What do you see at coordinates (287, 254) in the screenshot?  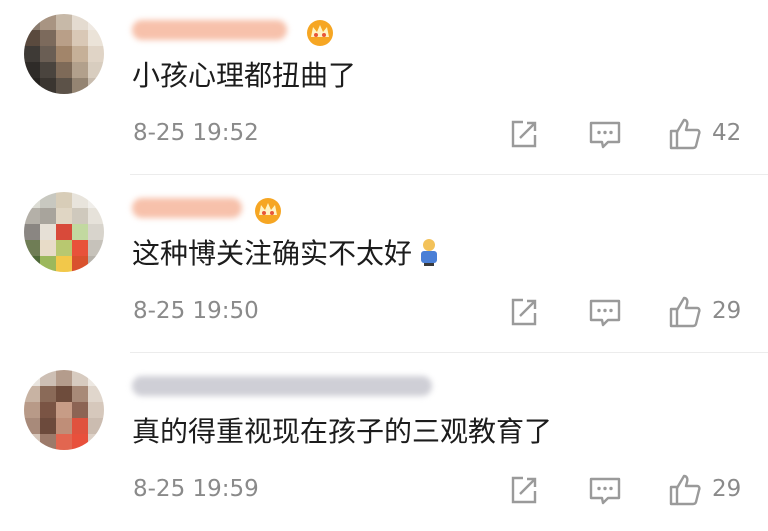 I see `comment-text: 这种博关注确实不太好` at bounding box center [287, 254].